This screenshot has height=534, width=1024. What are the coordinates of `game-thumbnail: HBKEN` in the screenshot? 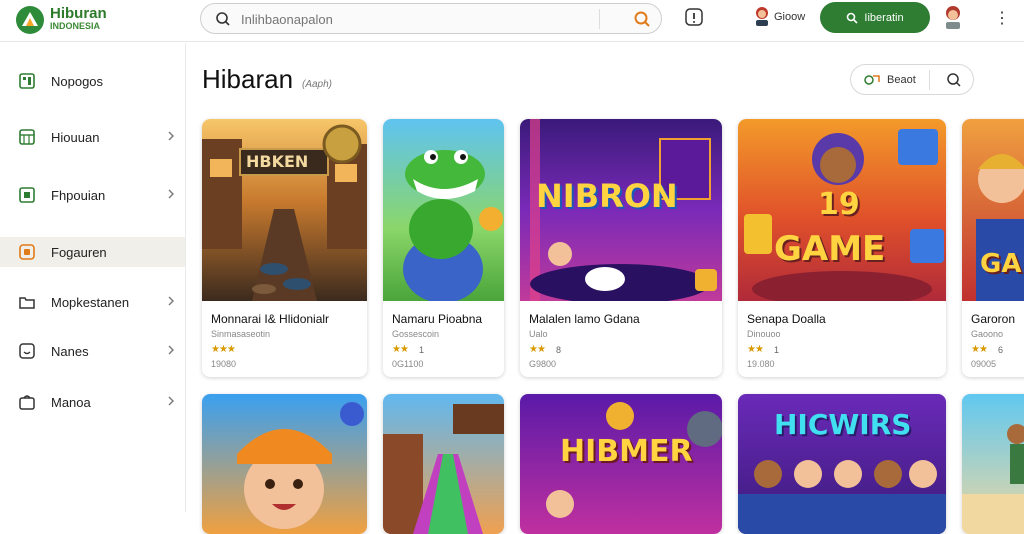 It's located at (284, 210).